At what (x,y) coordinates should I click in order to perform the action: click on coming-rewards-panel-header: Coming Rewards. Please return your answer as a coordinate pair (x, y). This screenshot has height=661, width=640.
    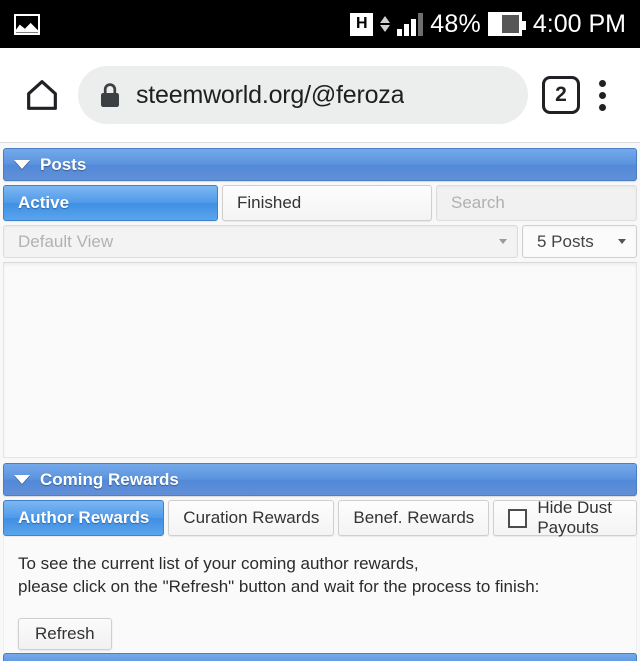
    Looking at the image, I should click on (320, 479).